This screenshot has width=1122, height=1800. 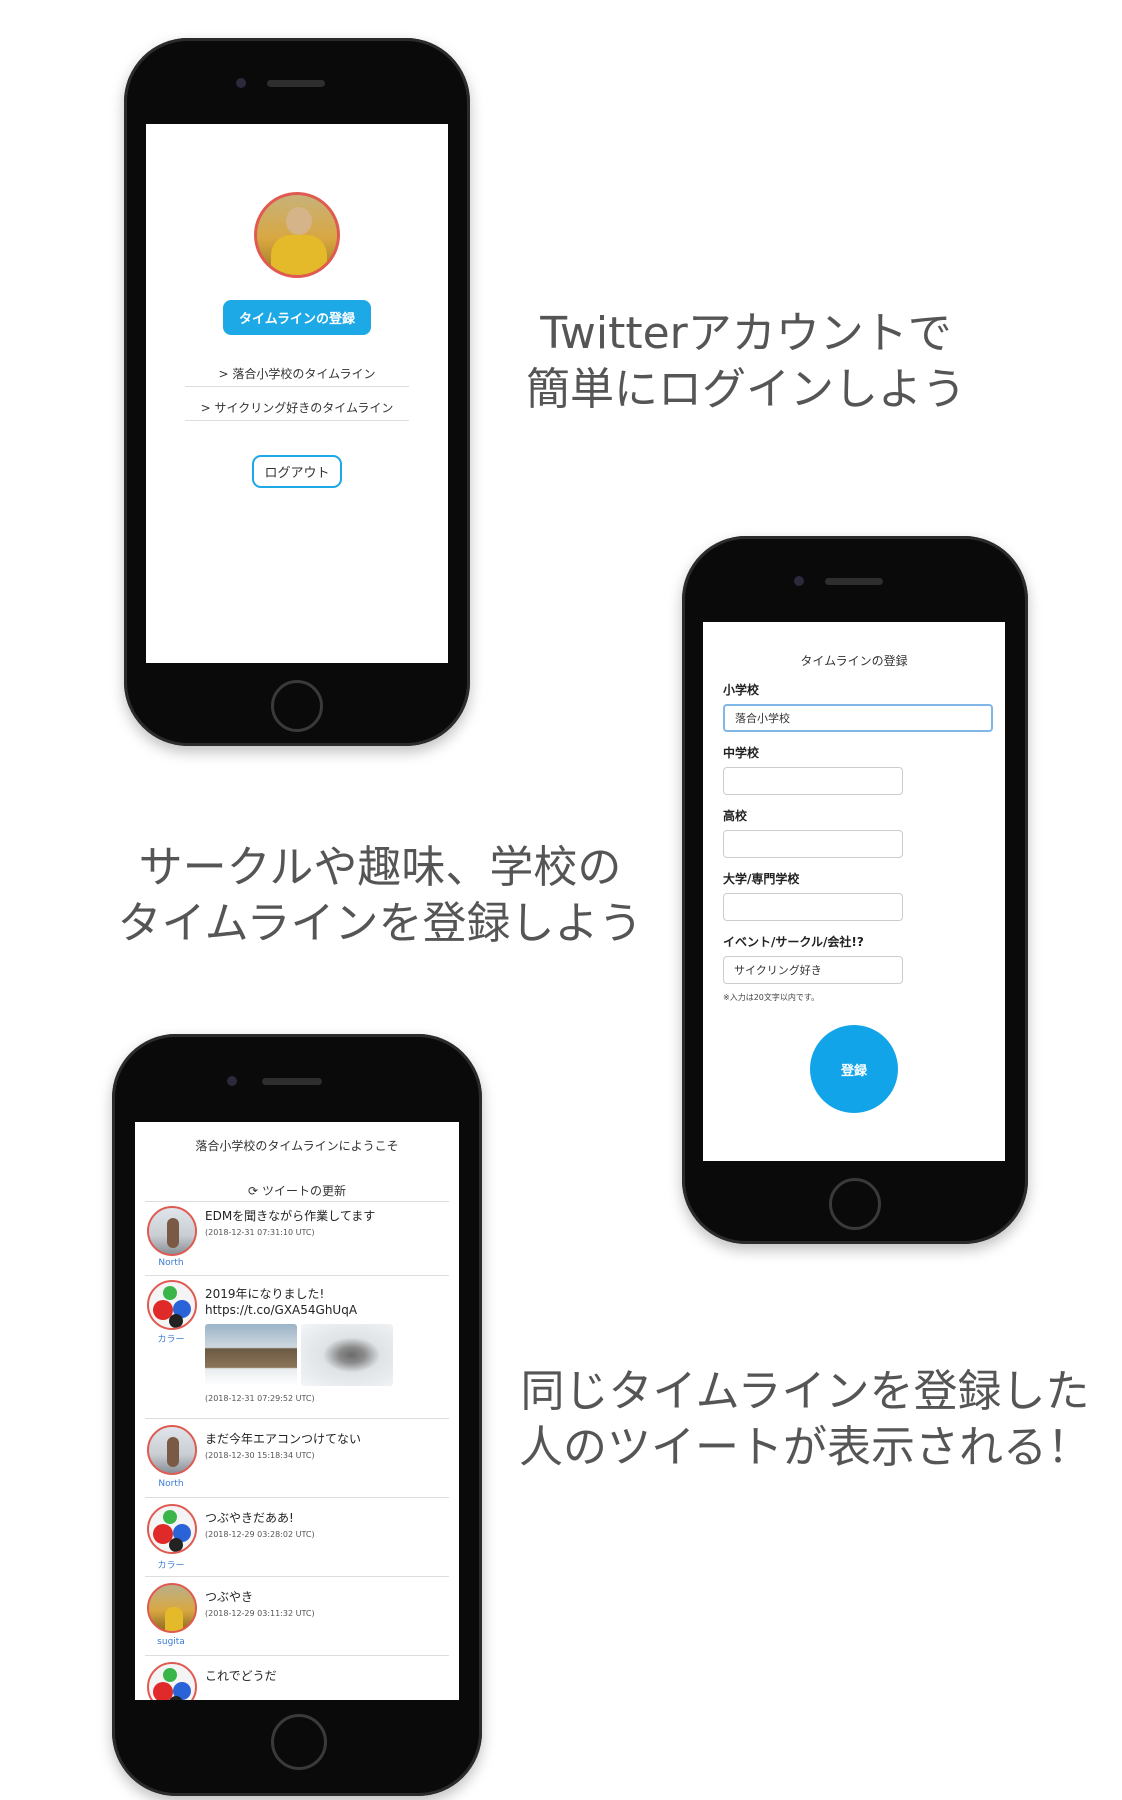 I want to click on tweet-photo-sign, so click(x=251, y=1355).